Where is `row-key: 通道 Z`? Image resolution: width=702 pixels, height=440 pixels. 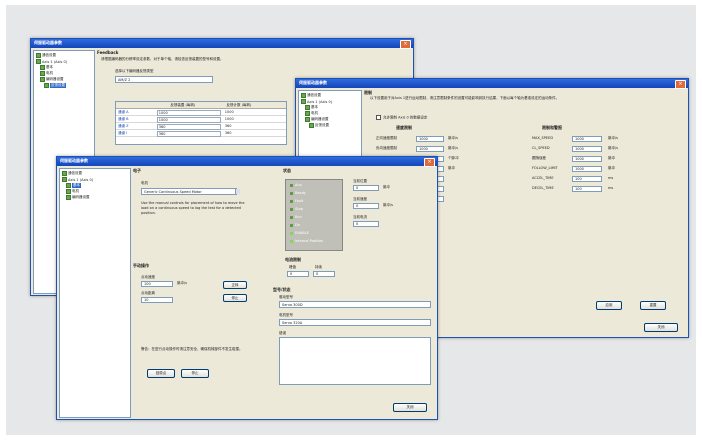 row-key: 通道 Z is located at coordinates (123, 126).